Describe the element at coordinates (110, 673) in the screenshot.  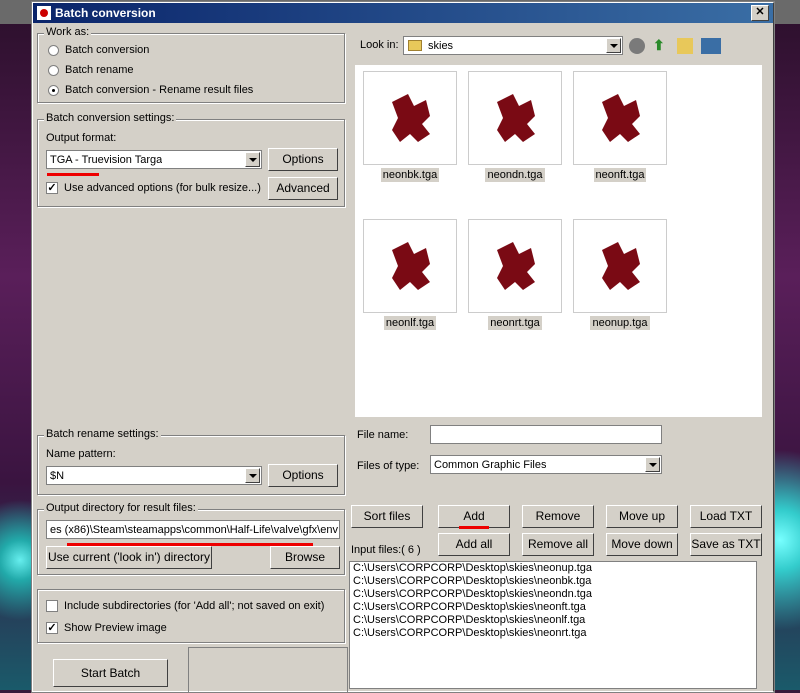
I see `start-batch-button: Start Batch` at that location.